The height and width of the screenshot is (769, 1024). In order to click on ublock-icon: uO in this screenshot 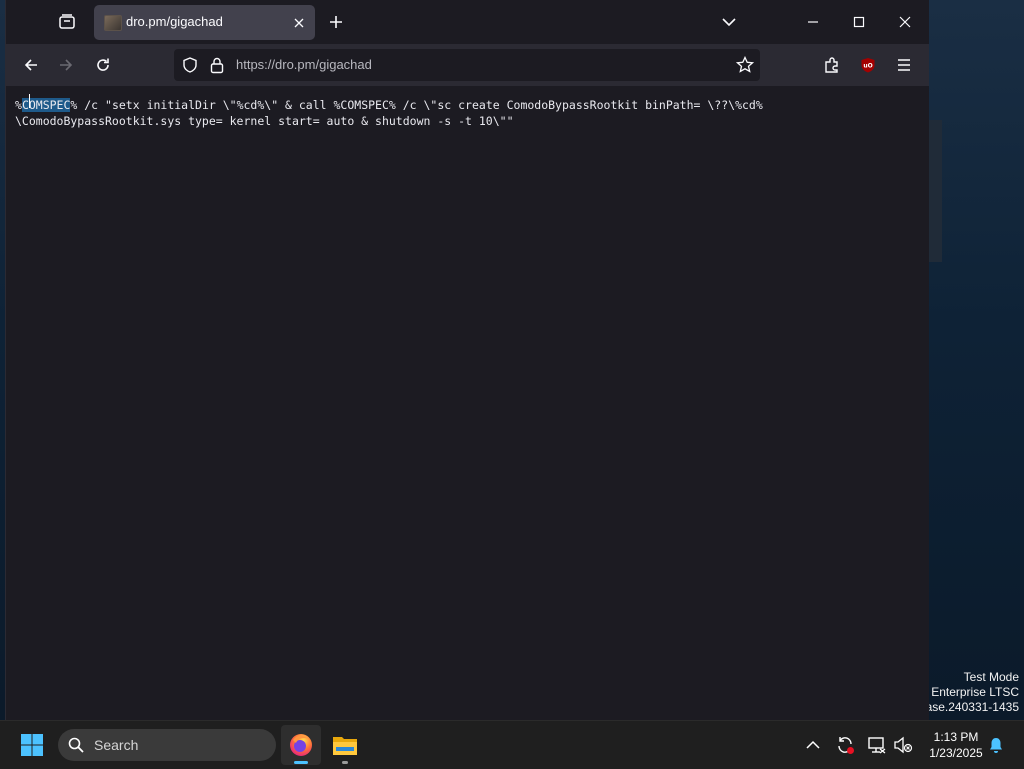, I will do `click(868, 65)`.